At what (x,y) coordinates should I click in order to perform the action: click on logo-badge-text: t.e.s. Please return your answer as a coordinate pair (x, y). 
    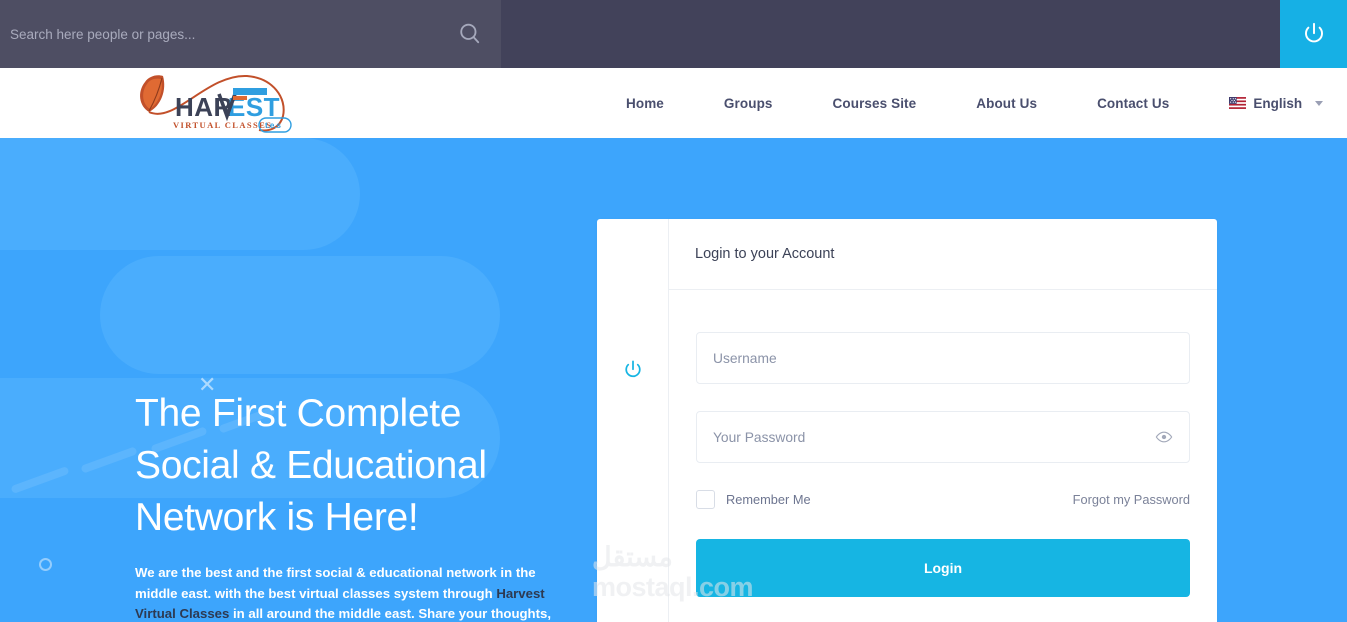
    Looking at the image, I should click on (273, 125).